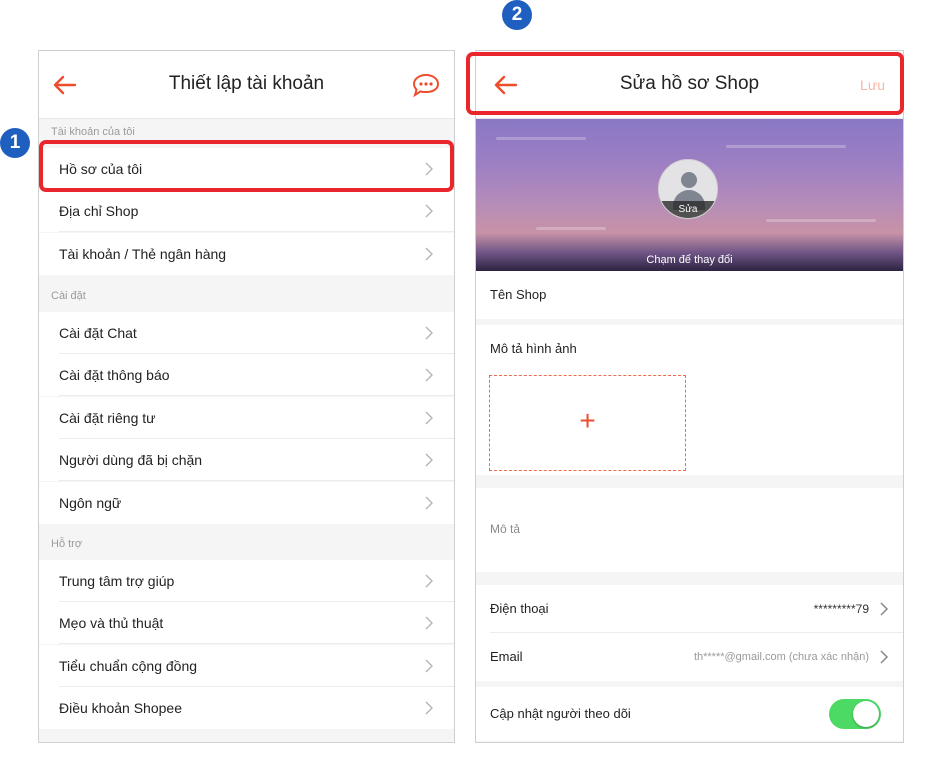 The height and width of the screenshot is (767, 946). What do you see at coordinates (67, 544) in the screenshot?
I see `section-label: Hỗ trợ` at bounding box center [67, 544].